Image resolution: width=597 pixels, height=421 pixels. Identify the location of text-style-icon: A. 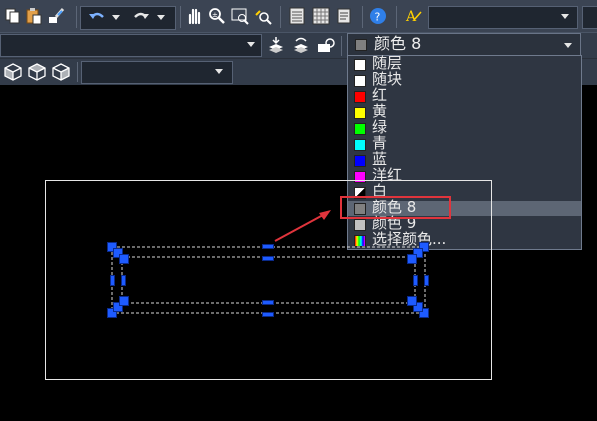
(414, 16).